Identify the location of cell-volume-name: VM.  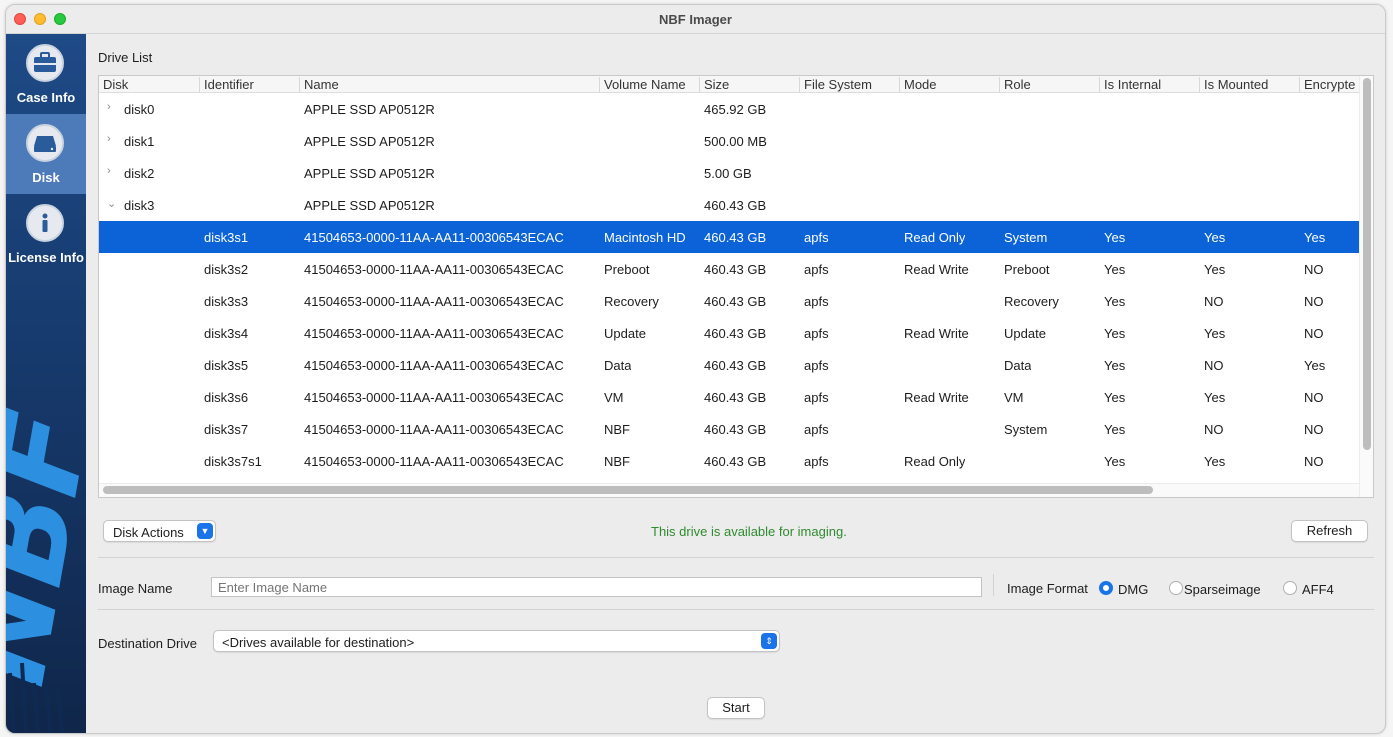
(614, 397).